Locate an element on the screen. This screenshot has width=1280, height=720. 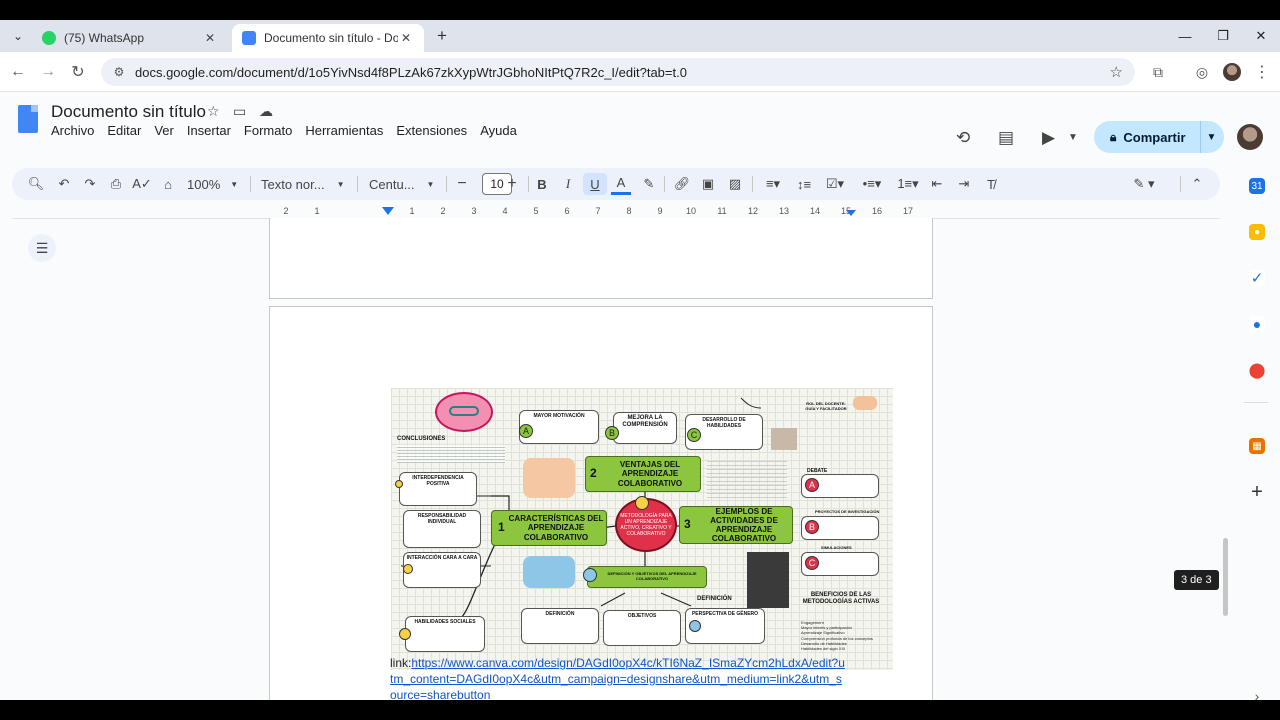
undo-icon: ↶ is located at coordinates (64, 184).